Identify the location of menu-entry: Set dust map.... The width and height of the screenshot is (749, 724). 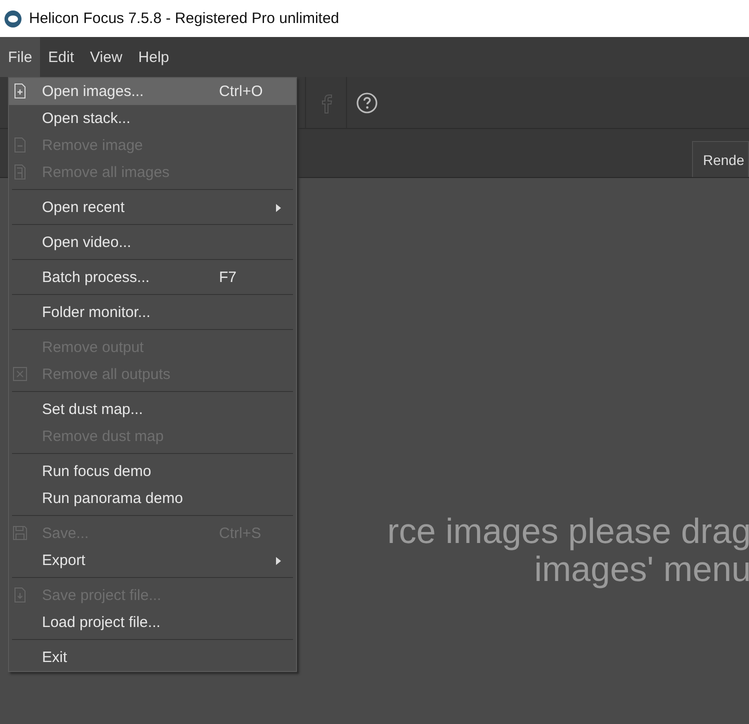
(152, 409).